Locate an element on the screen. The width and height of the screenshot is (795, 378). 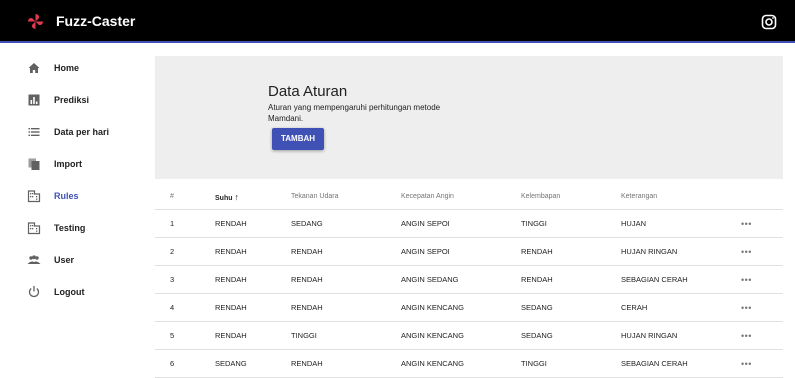
sidebar-item-testing: Testing is located at coordinates (70, 229).